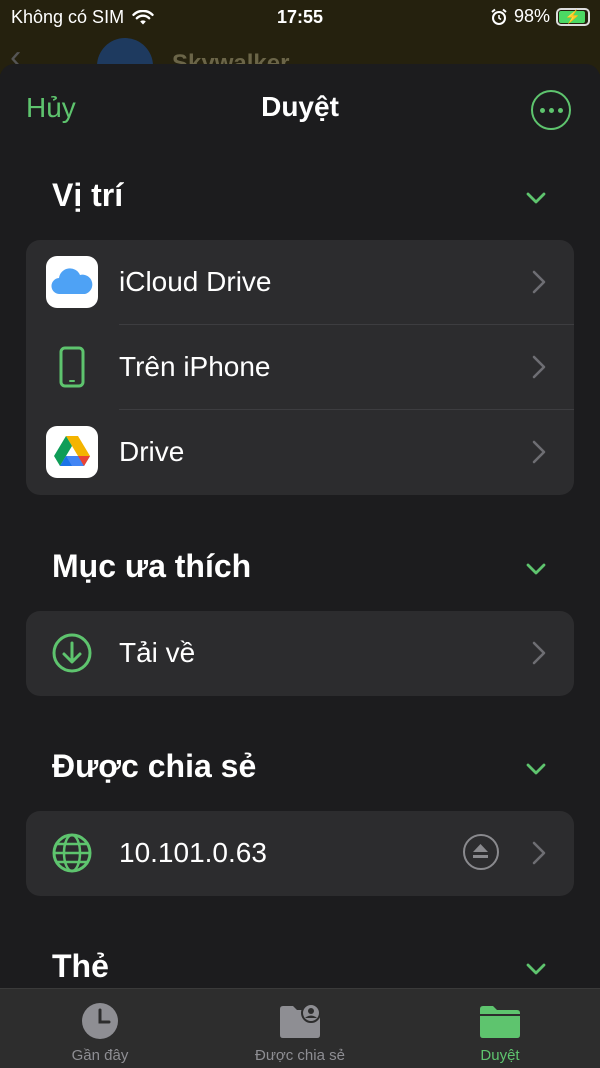 This screenshot has height=1068, width=600. What do you see at coordinates (531, 16) in the screenshot?
I see `battery-percent: 98%` at bounding box center [531, 16].